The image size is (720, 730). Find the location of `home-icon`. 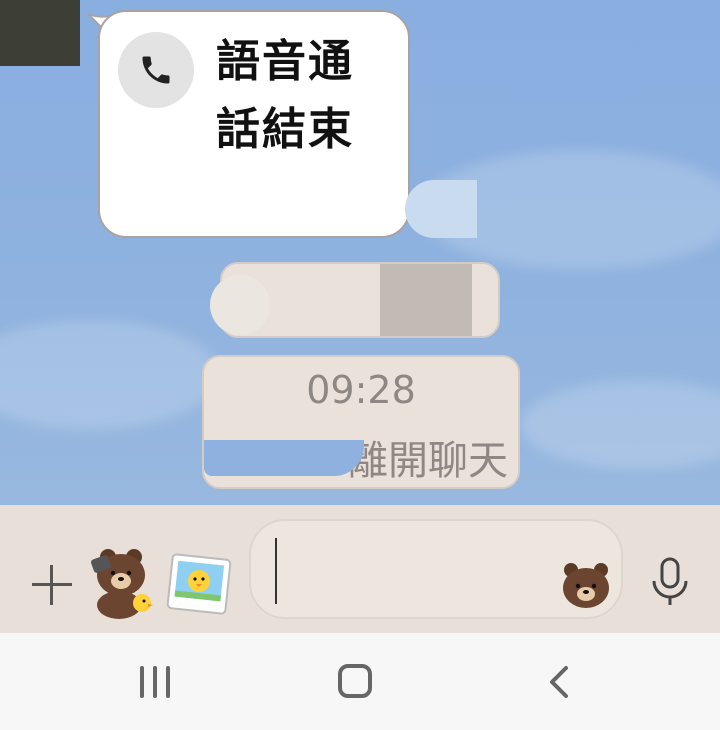

home-icon is located at coordinates (355, 681).